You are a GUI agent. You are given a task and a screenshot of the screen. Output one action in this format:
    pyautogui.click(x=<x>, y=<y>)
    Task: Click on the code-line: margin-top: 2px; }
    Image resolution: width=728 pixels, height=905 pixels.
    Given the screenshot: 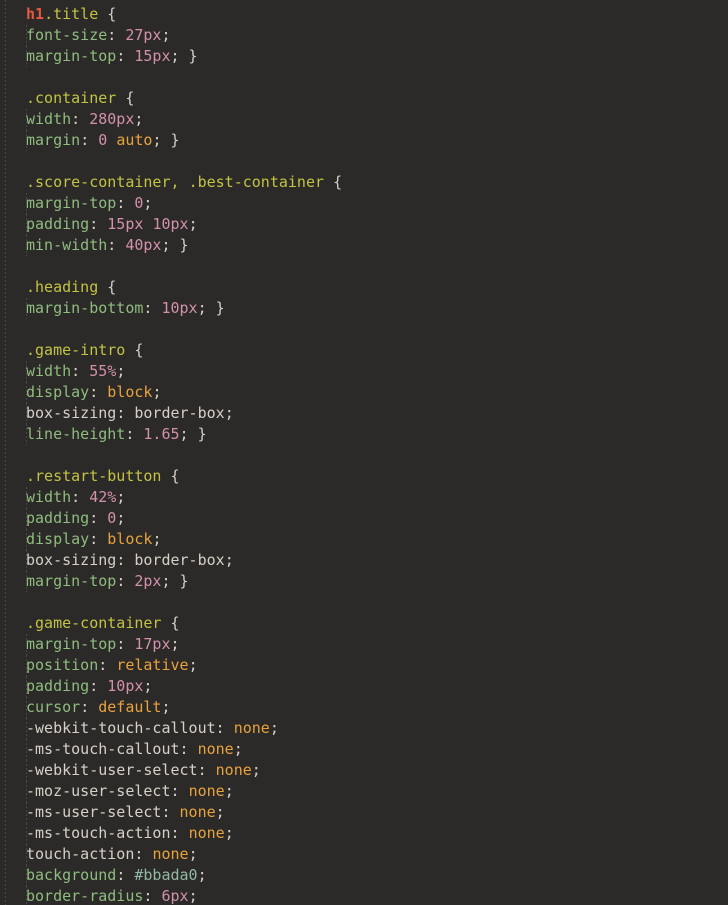 What is the action you would take?
    pyautogui.click(x=364, y=581)
    